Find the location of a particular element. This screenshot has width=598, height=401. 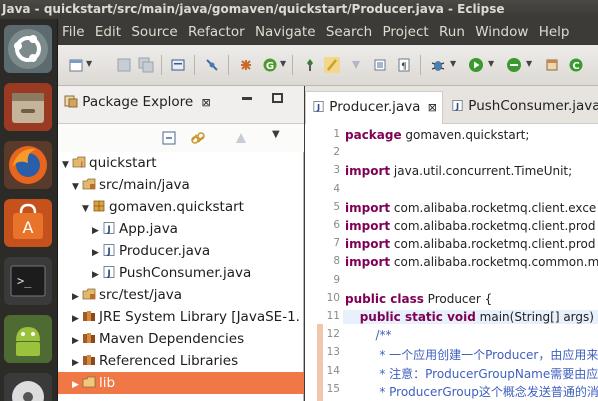

source-folder-icon is located at coordinates (89, 184).